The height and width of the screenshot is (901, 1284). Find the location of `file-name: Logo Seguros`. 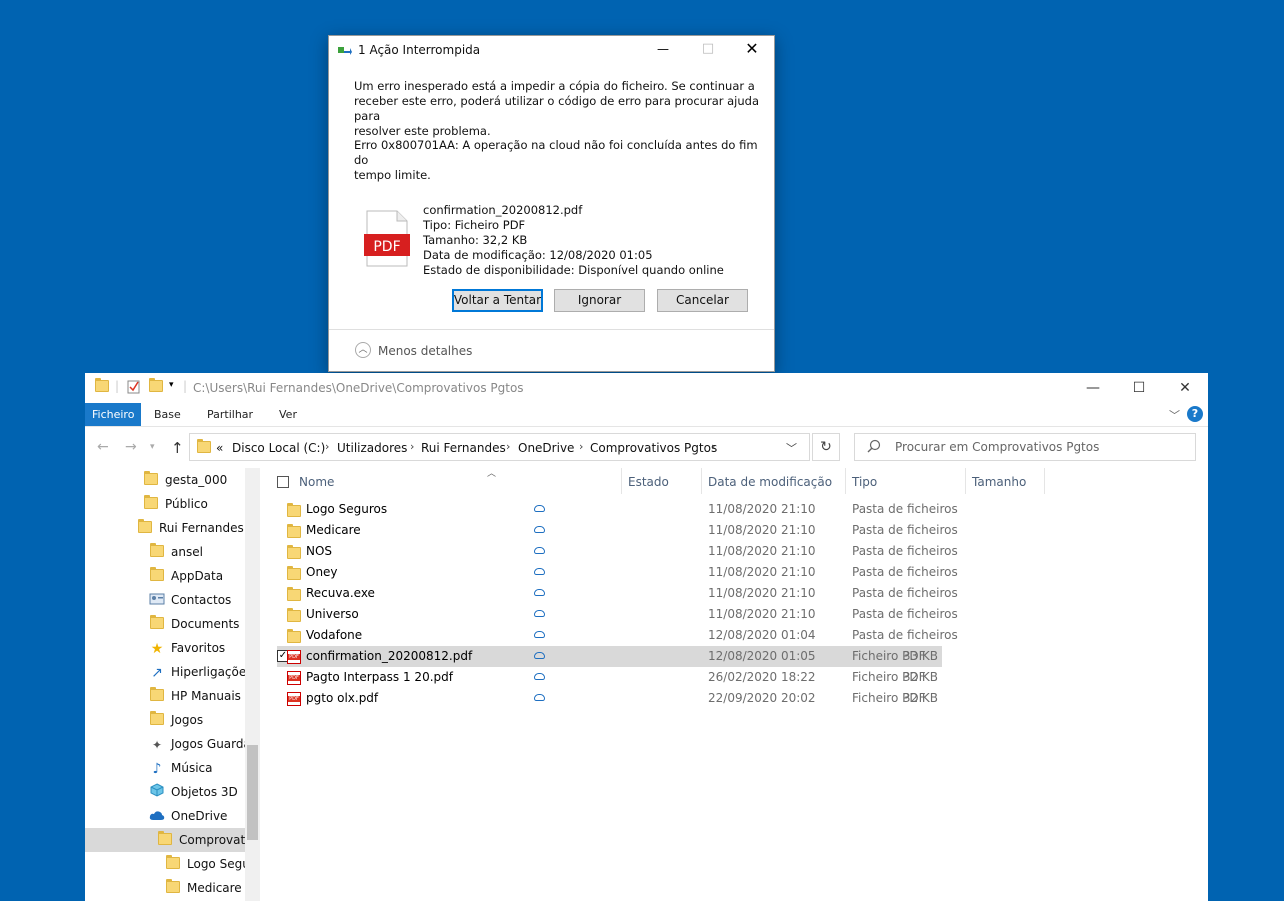

file-name: Logo Seguros is located at coordinates (347, 509).